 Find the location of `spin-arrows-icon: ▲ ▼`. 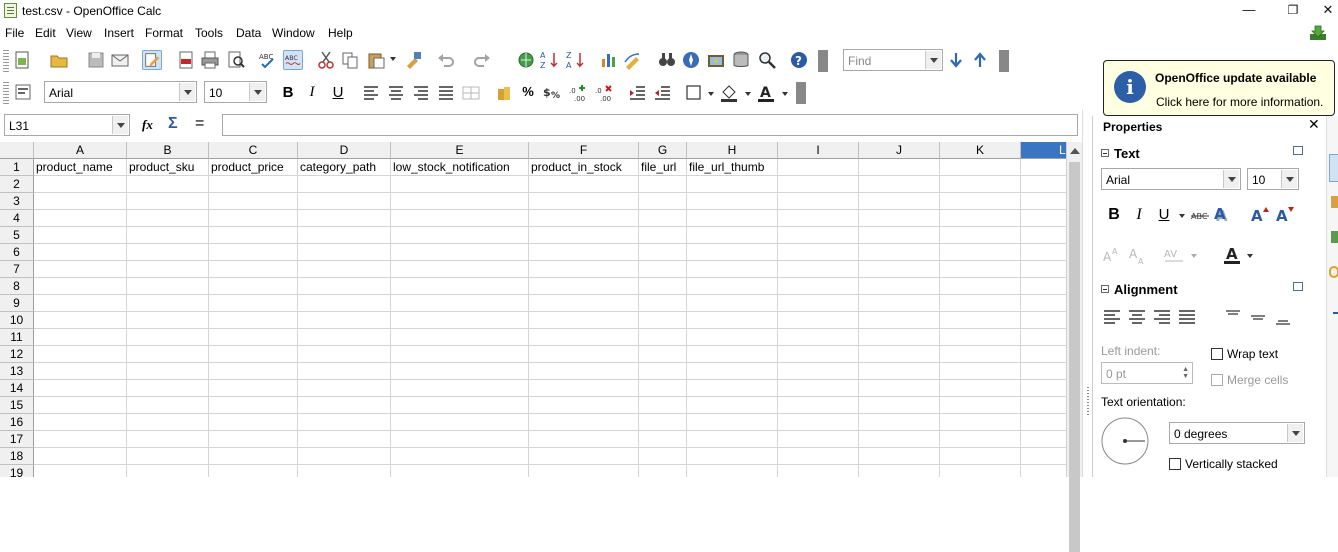

spin-arrows-icon: ▲ ▼ is located at coordinates (1185, 373).